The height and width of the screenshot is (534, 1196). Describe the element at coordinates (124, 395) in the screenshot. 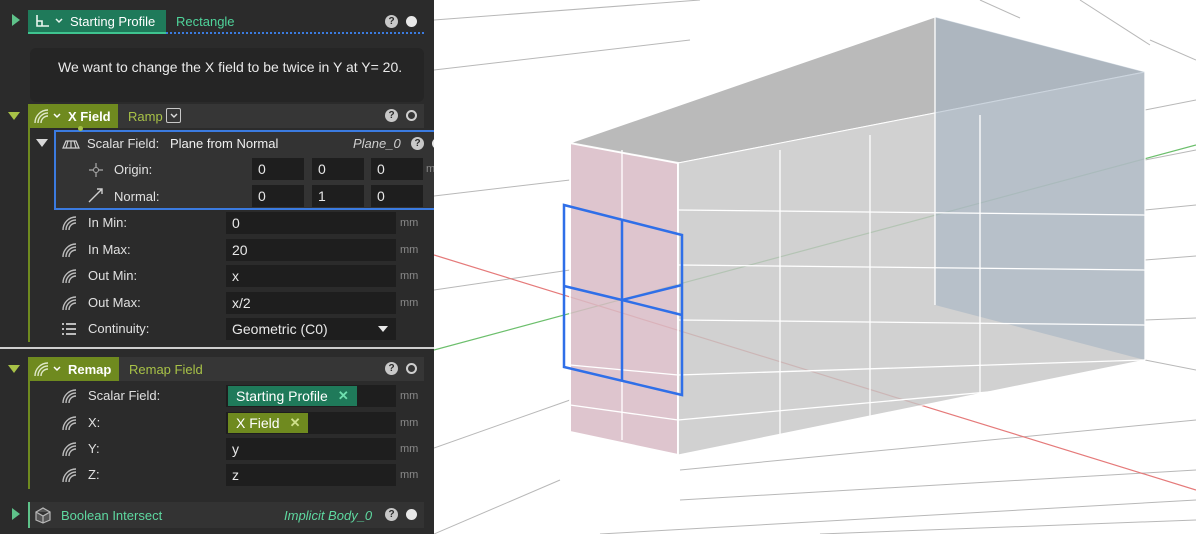

I see `remap-scalar-field-label: Scalar Field:` at that location.